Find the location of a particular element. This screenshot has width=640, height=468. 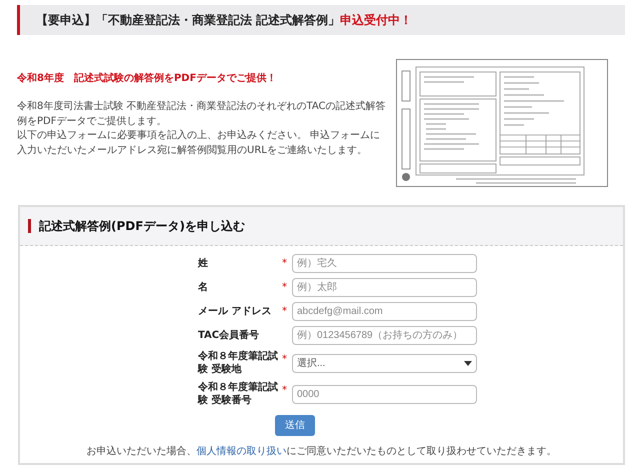

field-label: 名 is located at coordinates (203, 287).